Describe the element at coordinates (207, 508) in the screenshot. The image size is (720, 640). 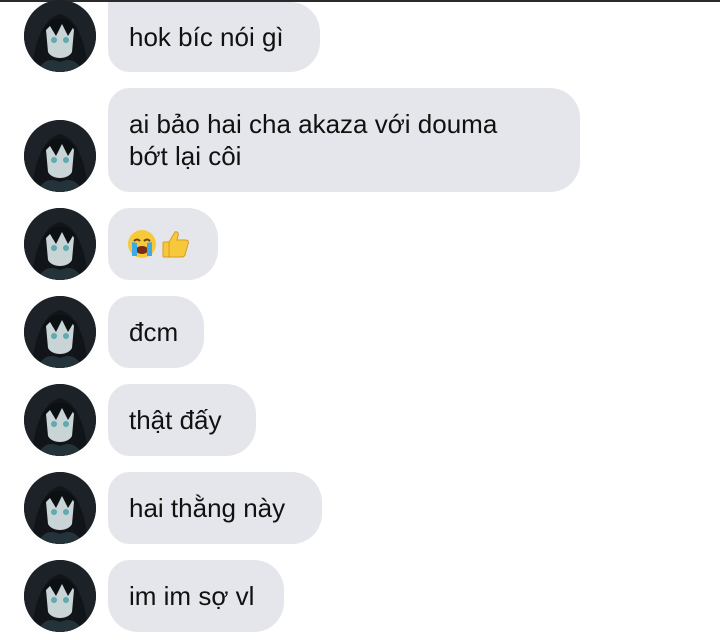
I see `message-text: hai thằng này` at that location.